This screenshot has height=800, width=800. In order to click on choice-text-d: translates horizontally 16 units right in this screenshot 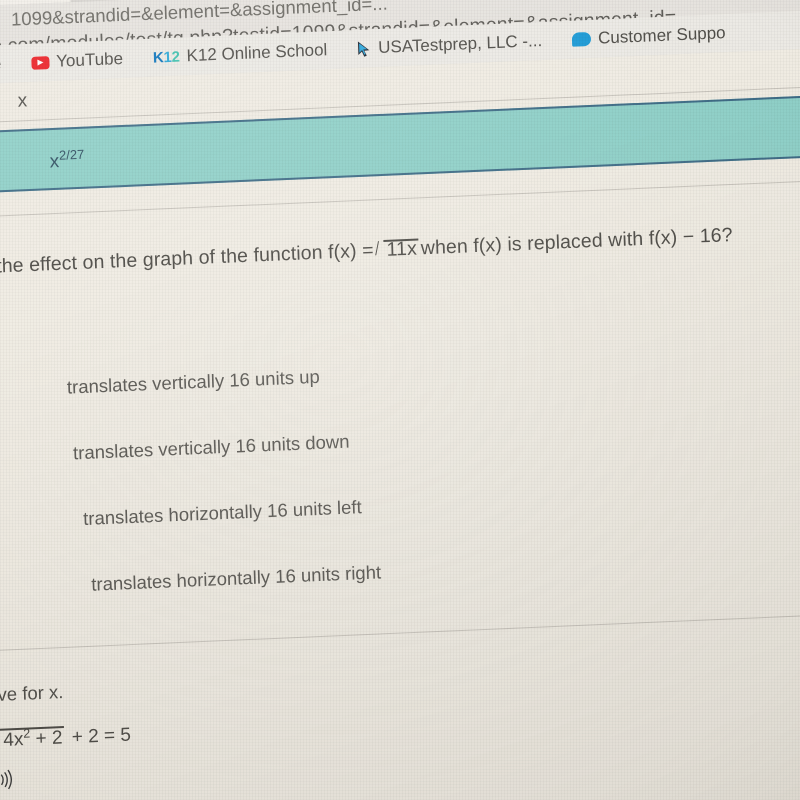, I will do `click(236, 578)`.